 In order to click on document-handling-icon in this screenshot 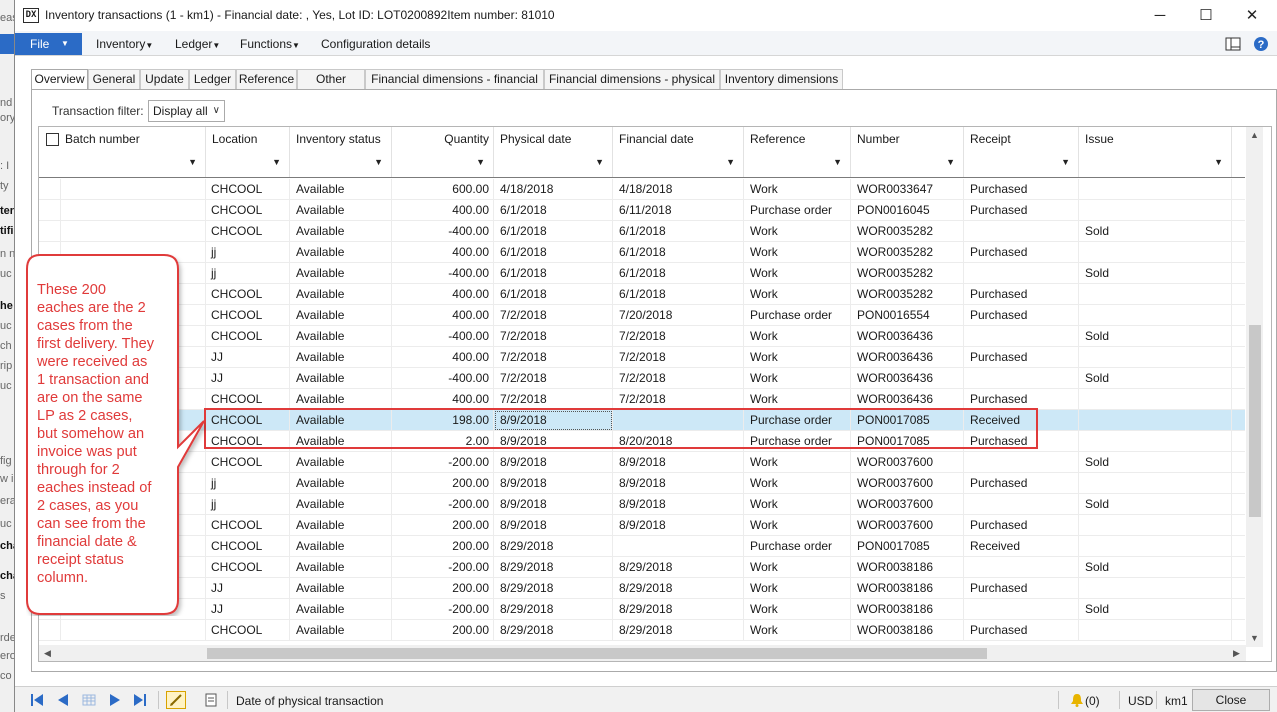, I will do `click(211, 700)`.